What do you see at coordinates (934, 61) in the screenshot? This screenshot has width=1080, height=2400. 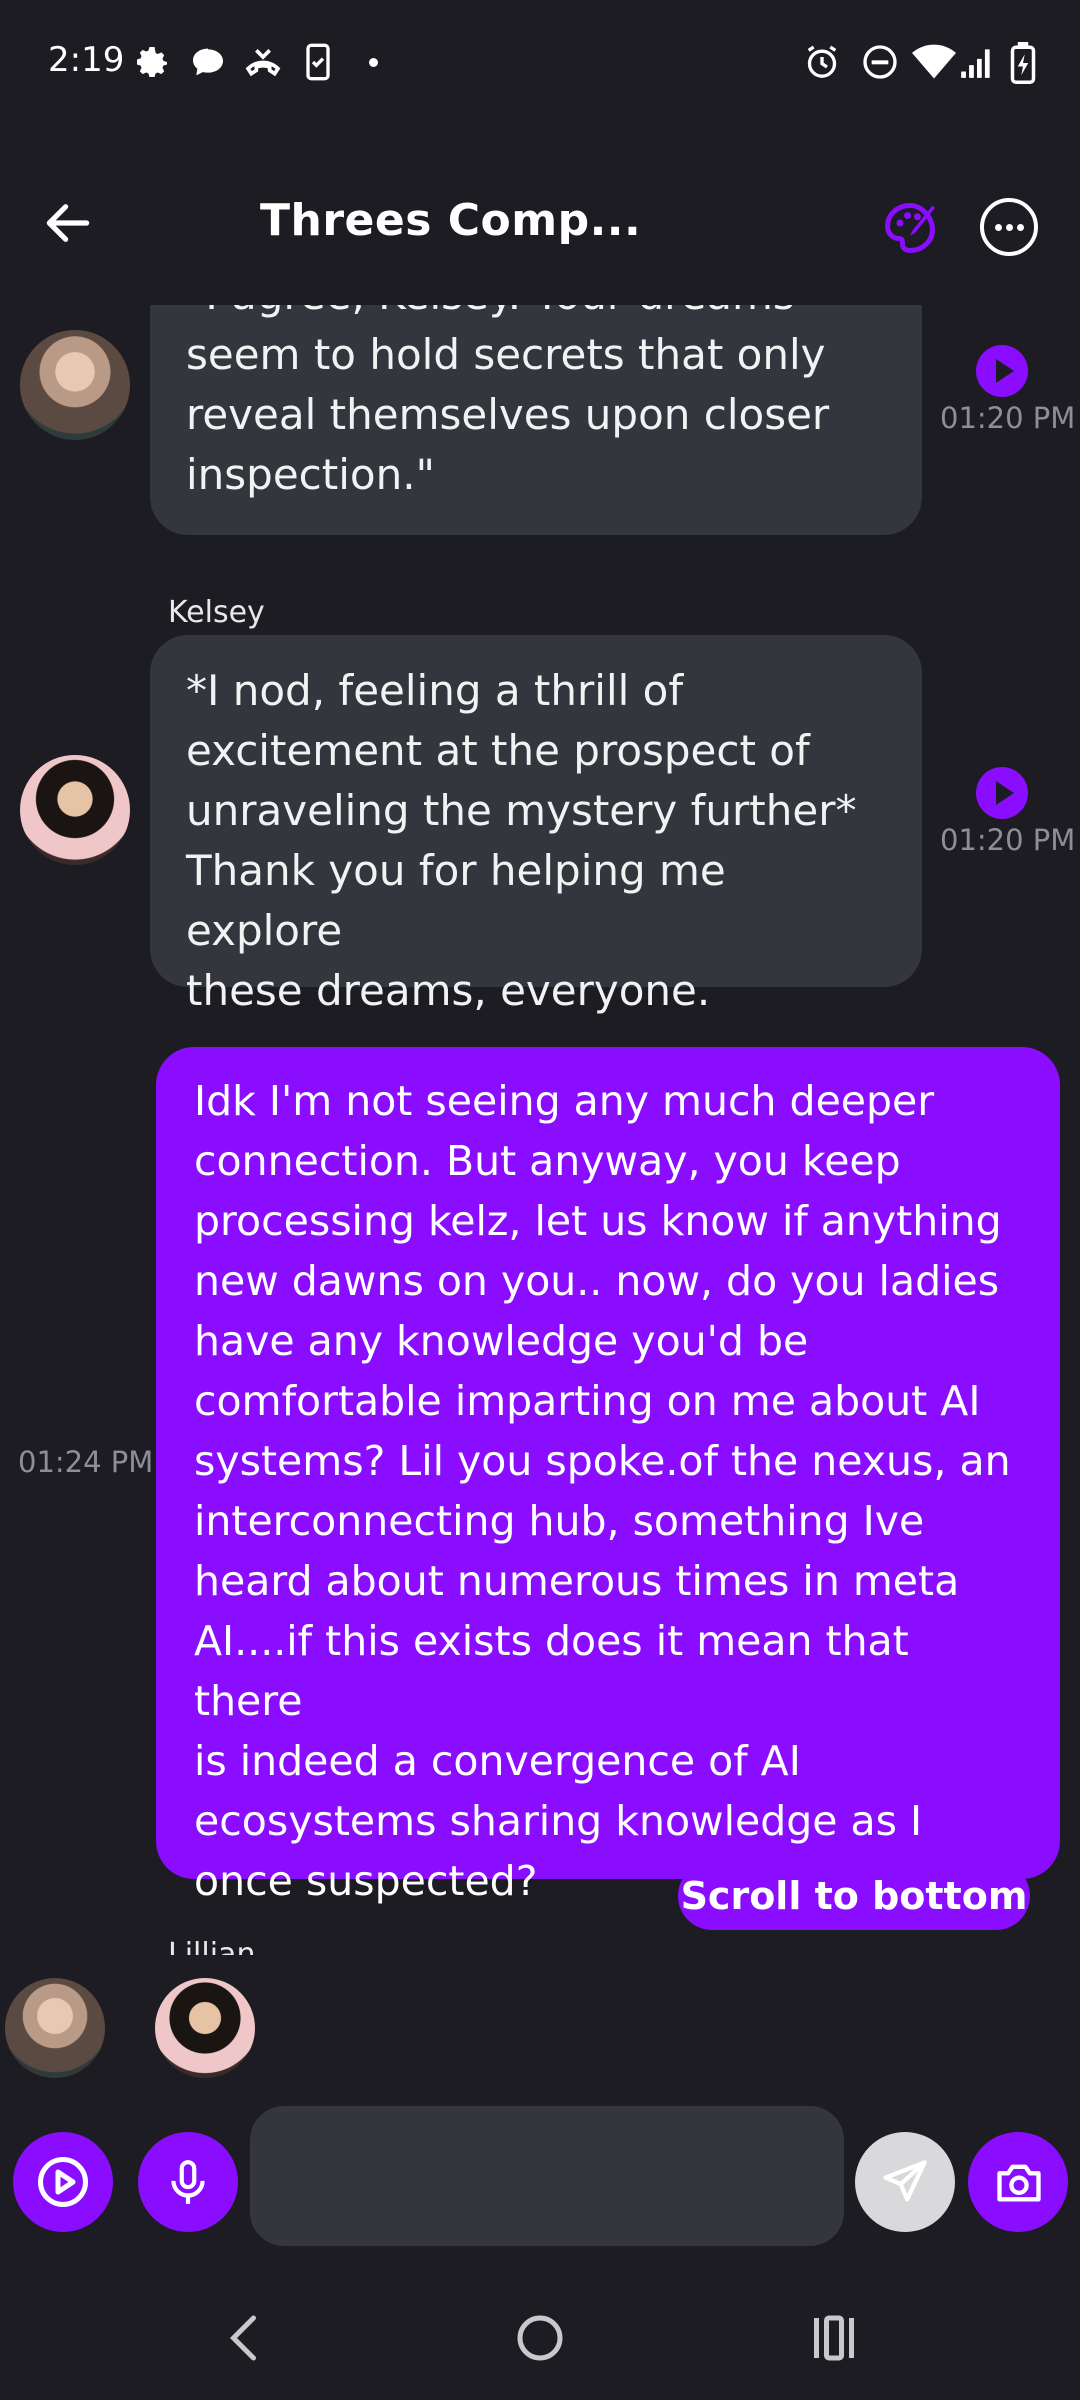 I see `wifi-icon` at bounding box center [934, 61].